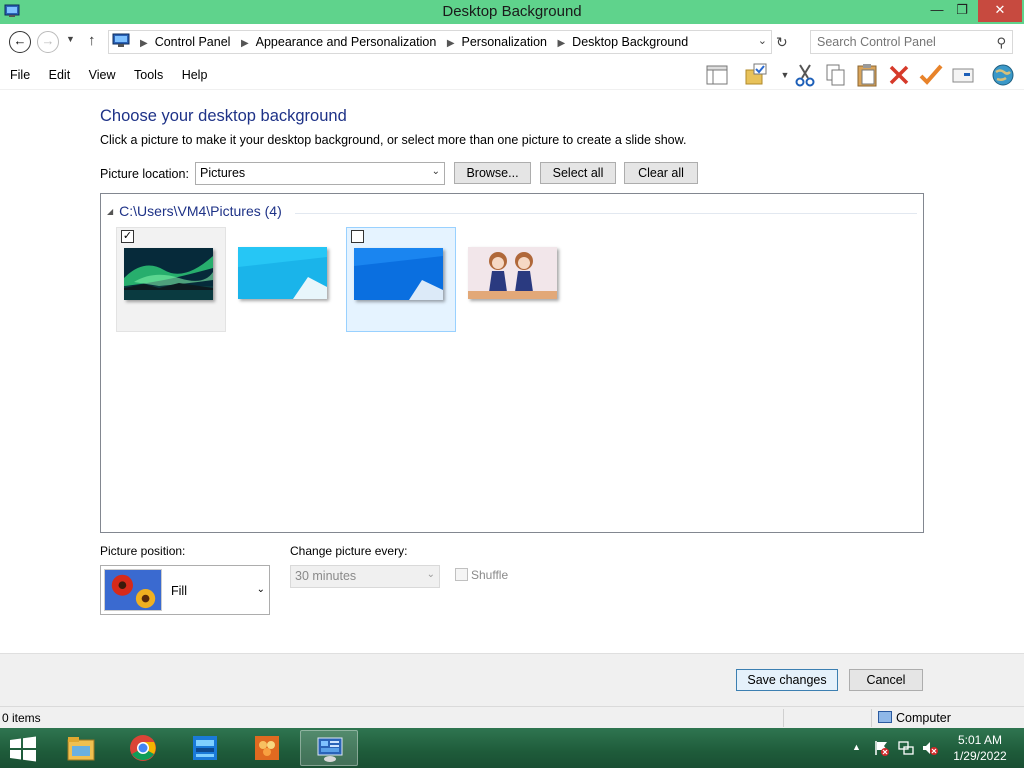 The width and height of the screenshot is (1024, 768). I want to click on footer: Save changes Cancel, so click(512, 679).